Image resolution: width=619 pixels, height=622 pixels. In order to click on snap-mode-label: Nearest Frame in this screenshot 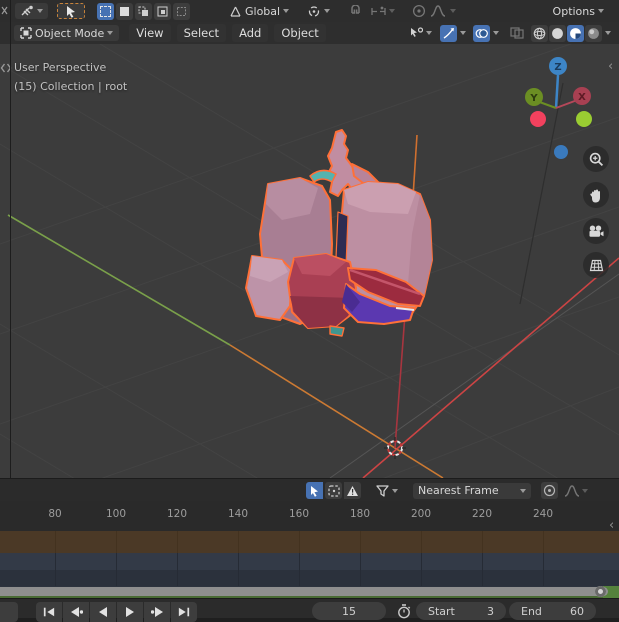, I will do `click(458, 490)`.